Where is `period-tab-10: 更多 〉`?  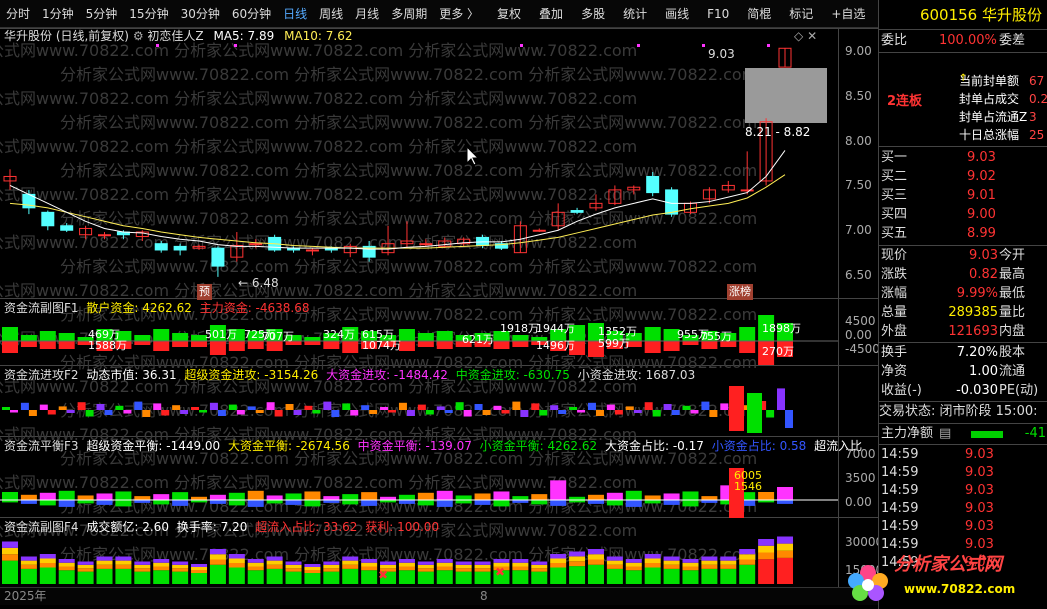
period-tab-10: 更多 〉 is located at coordinates (459, 14).